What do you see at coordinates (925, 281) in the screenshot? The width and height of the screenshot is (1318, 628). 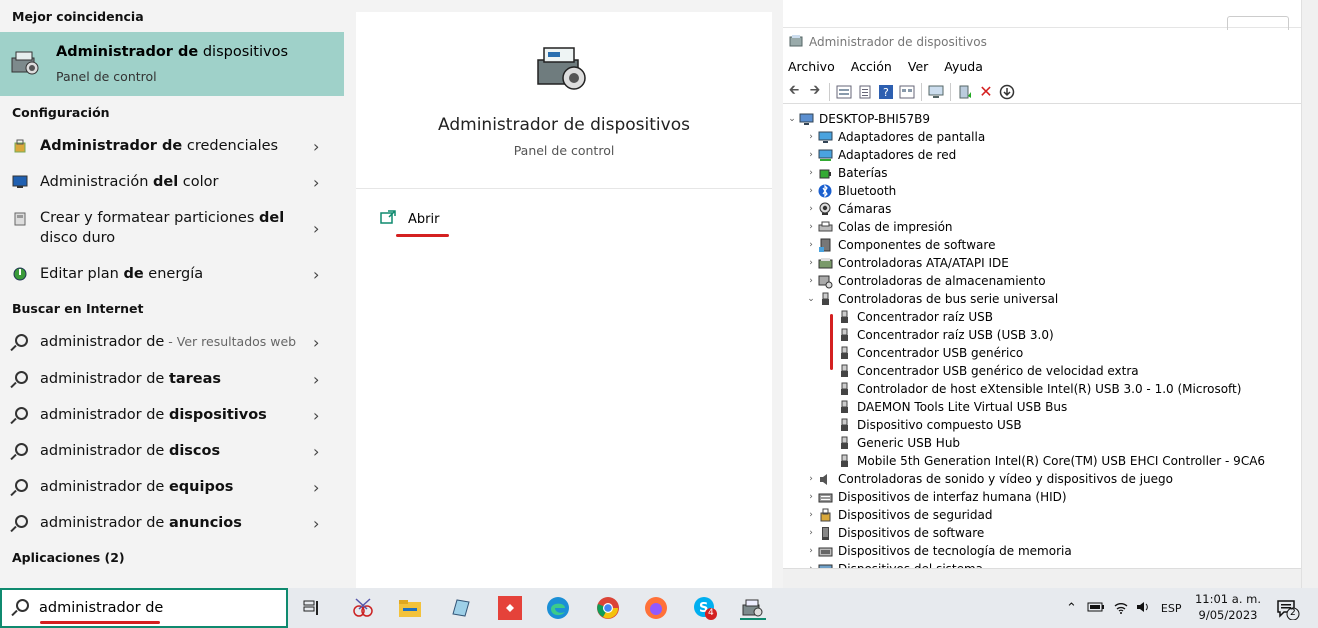 I see `tree-category: › Controladoras de almacenamiento` at bounding box center [925, 281].